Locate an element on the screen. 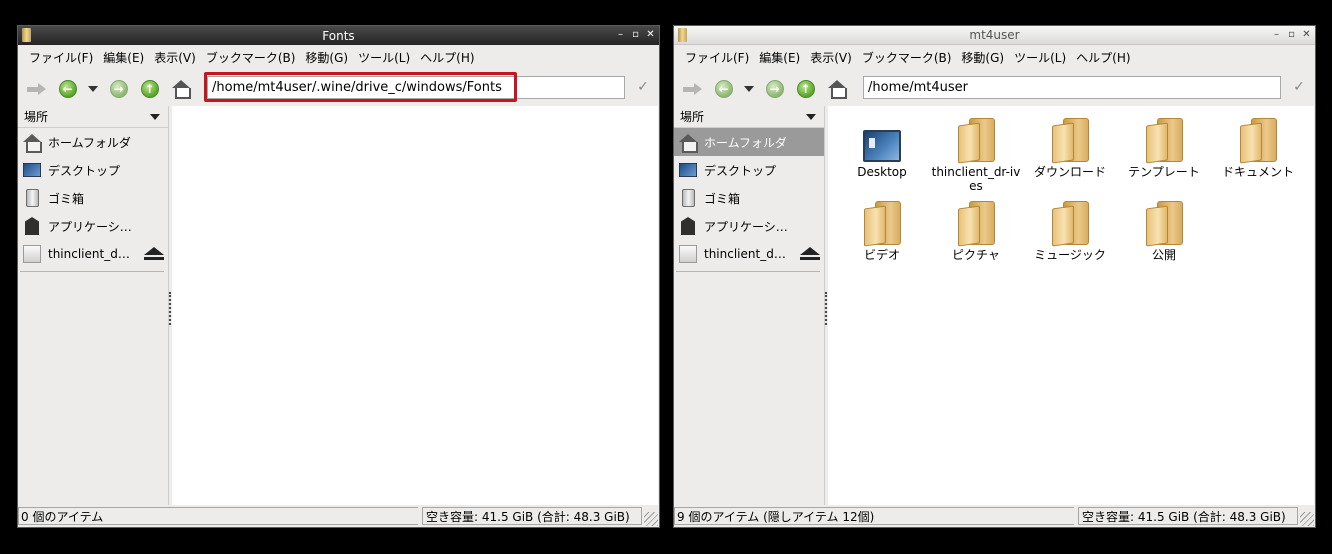  file-item-desktop: Desktop is located at coordinates (882, 144).